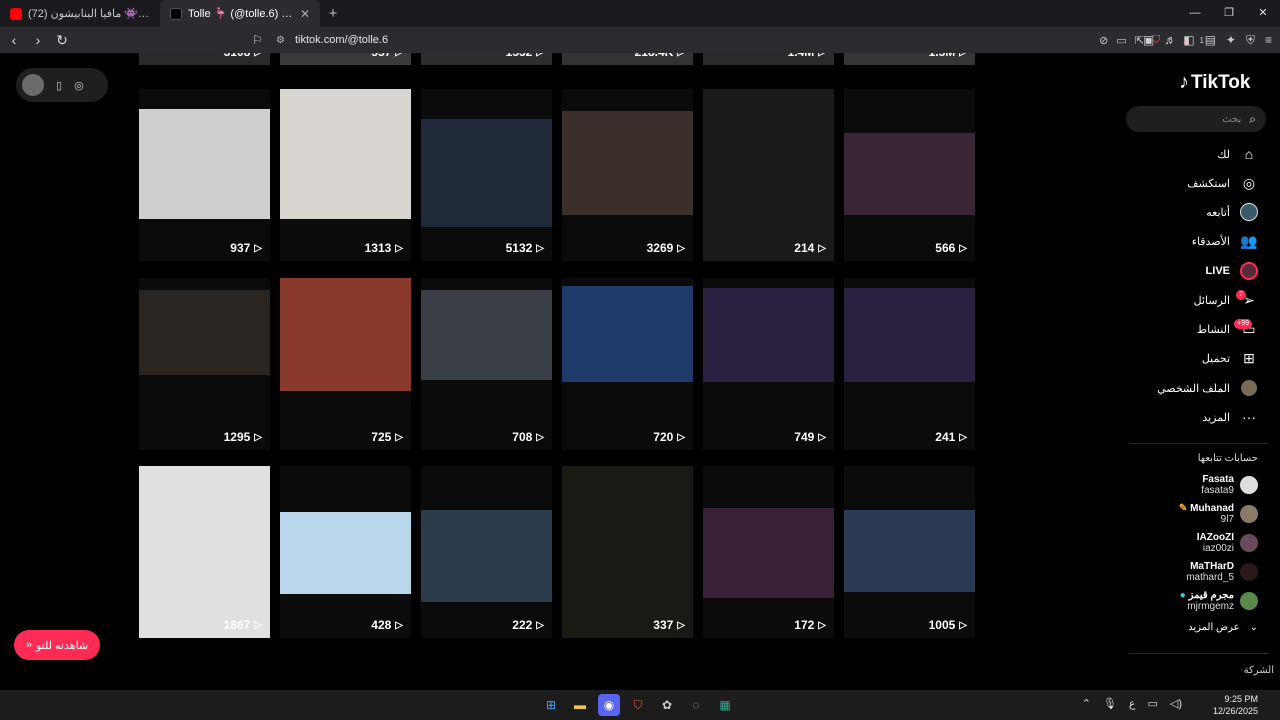 The height and width of the screenshot is (720, 1280). I want to click on video-card: 337 ▷, so click(627, 552).